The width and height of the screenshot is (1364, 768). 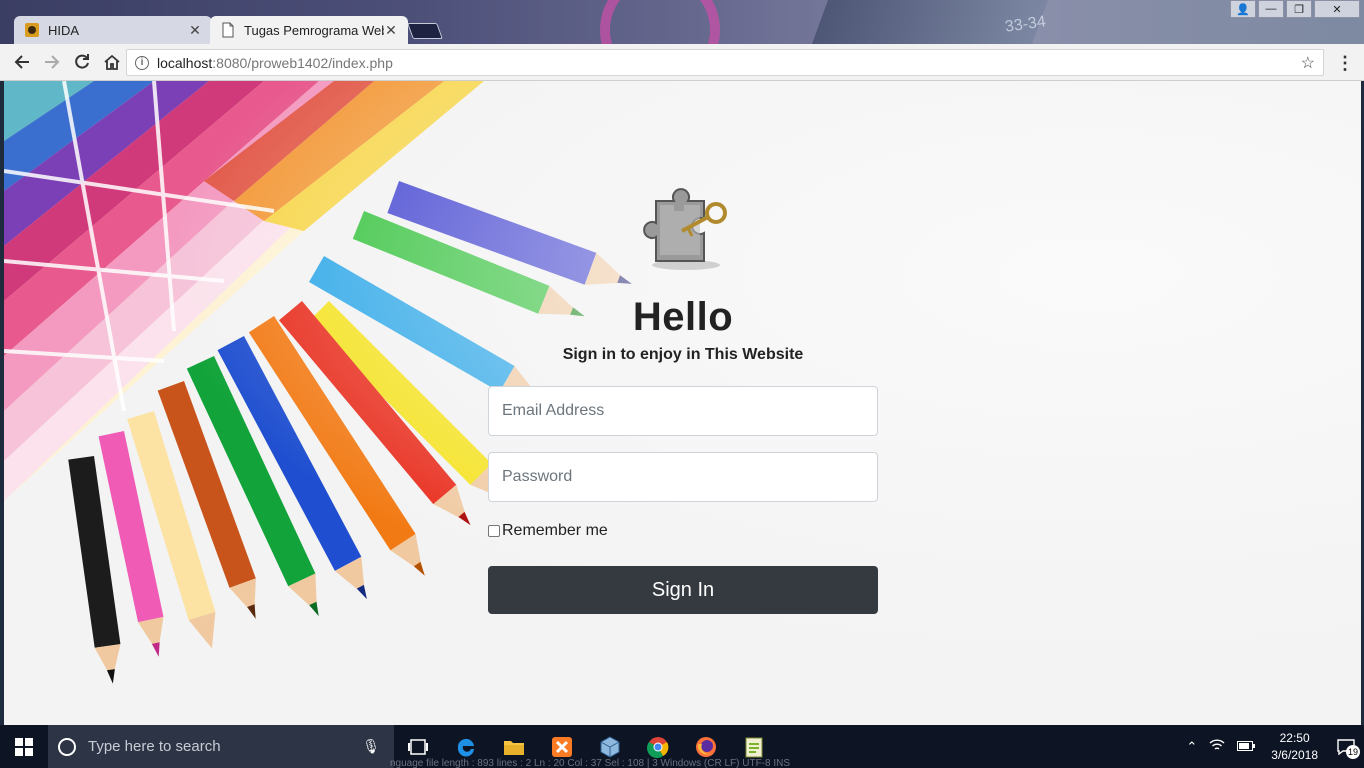 What do you see at coordinates (1246, 746) in the screenshot?
I see `battery-icon` at bounding box center [1246, 746].